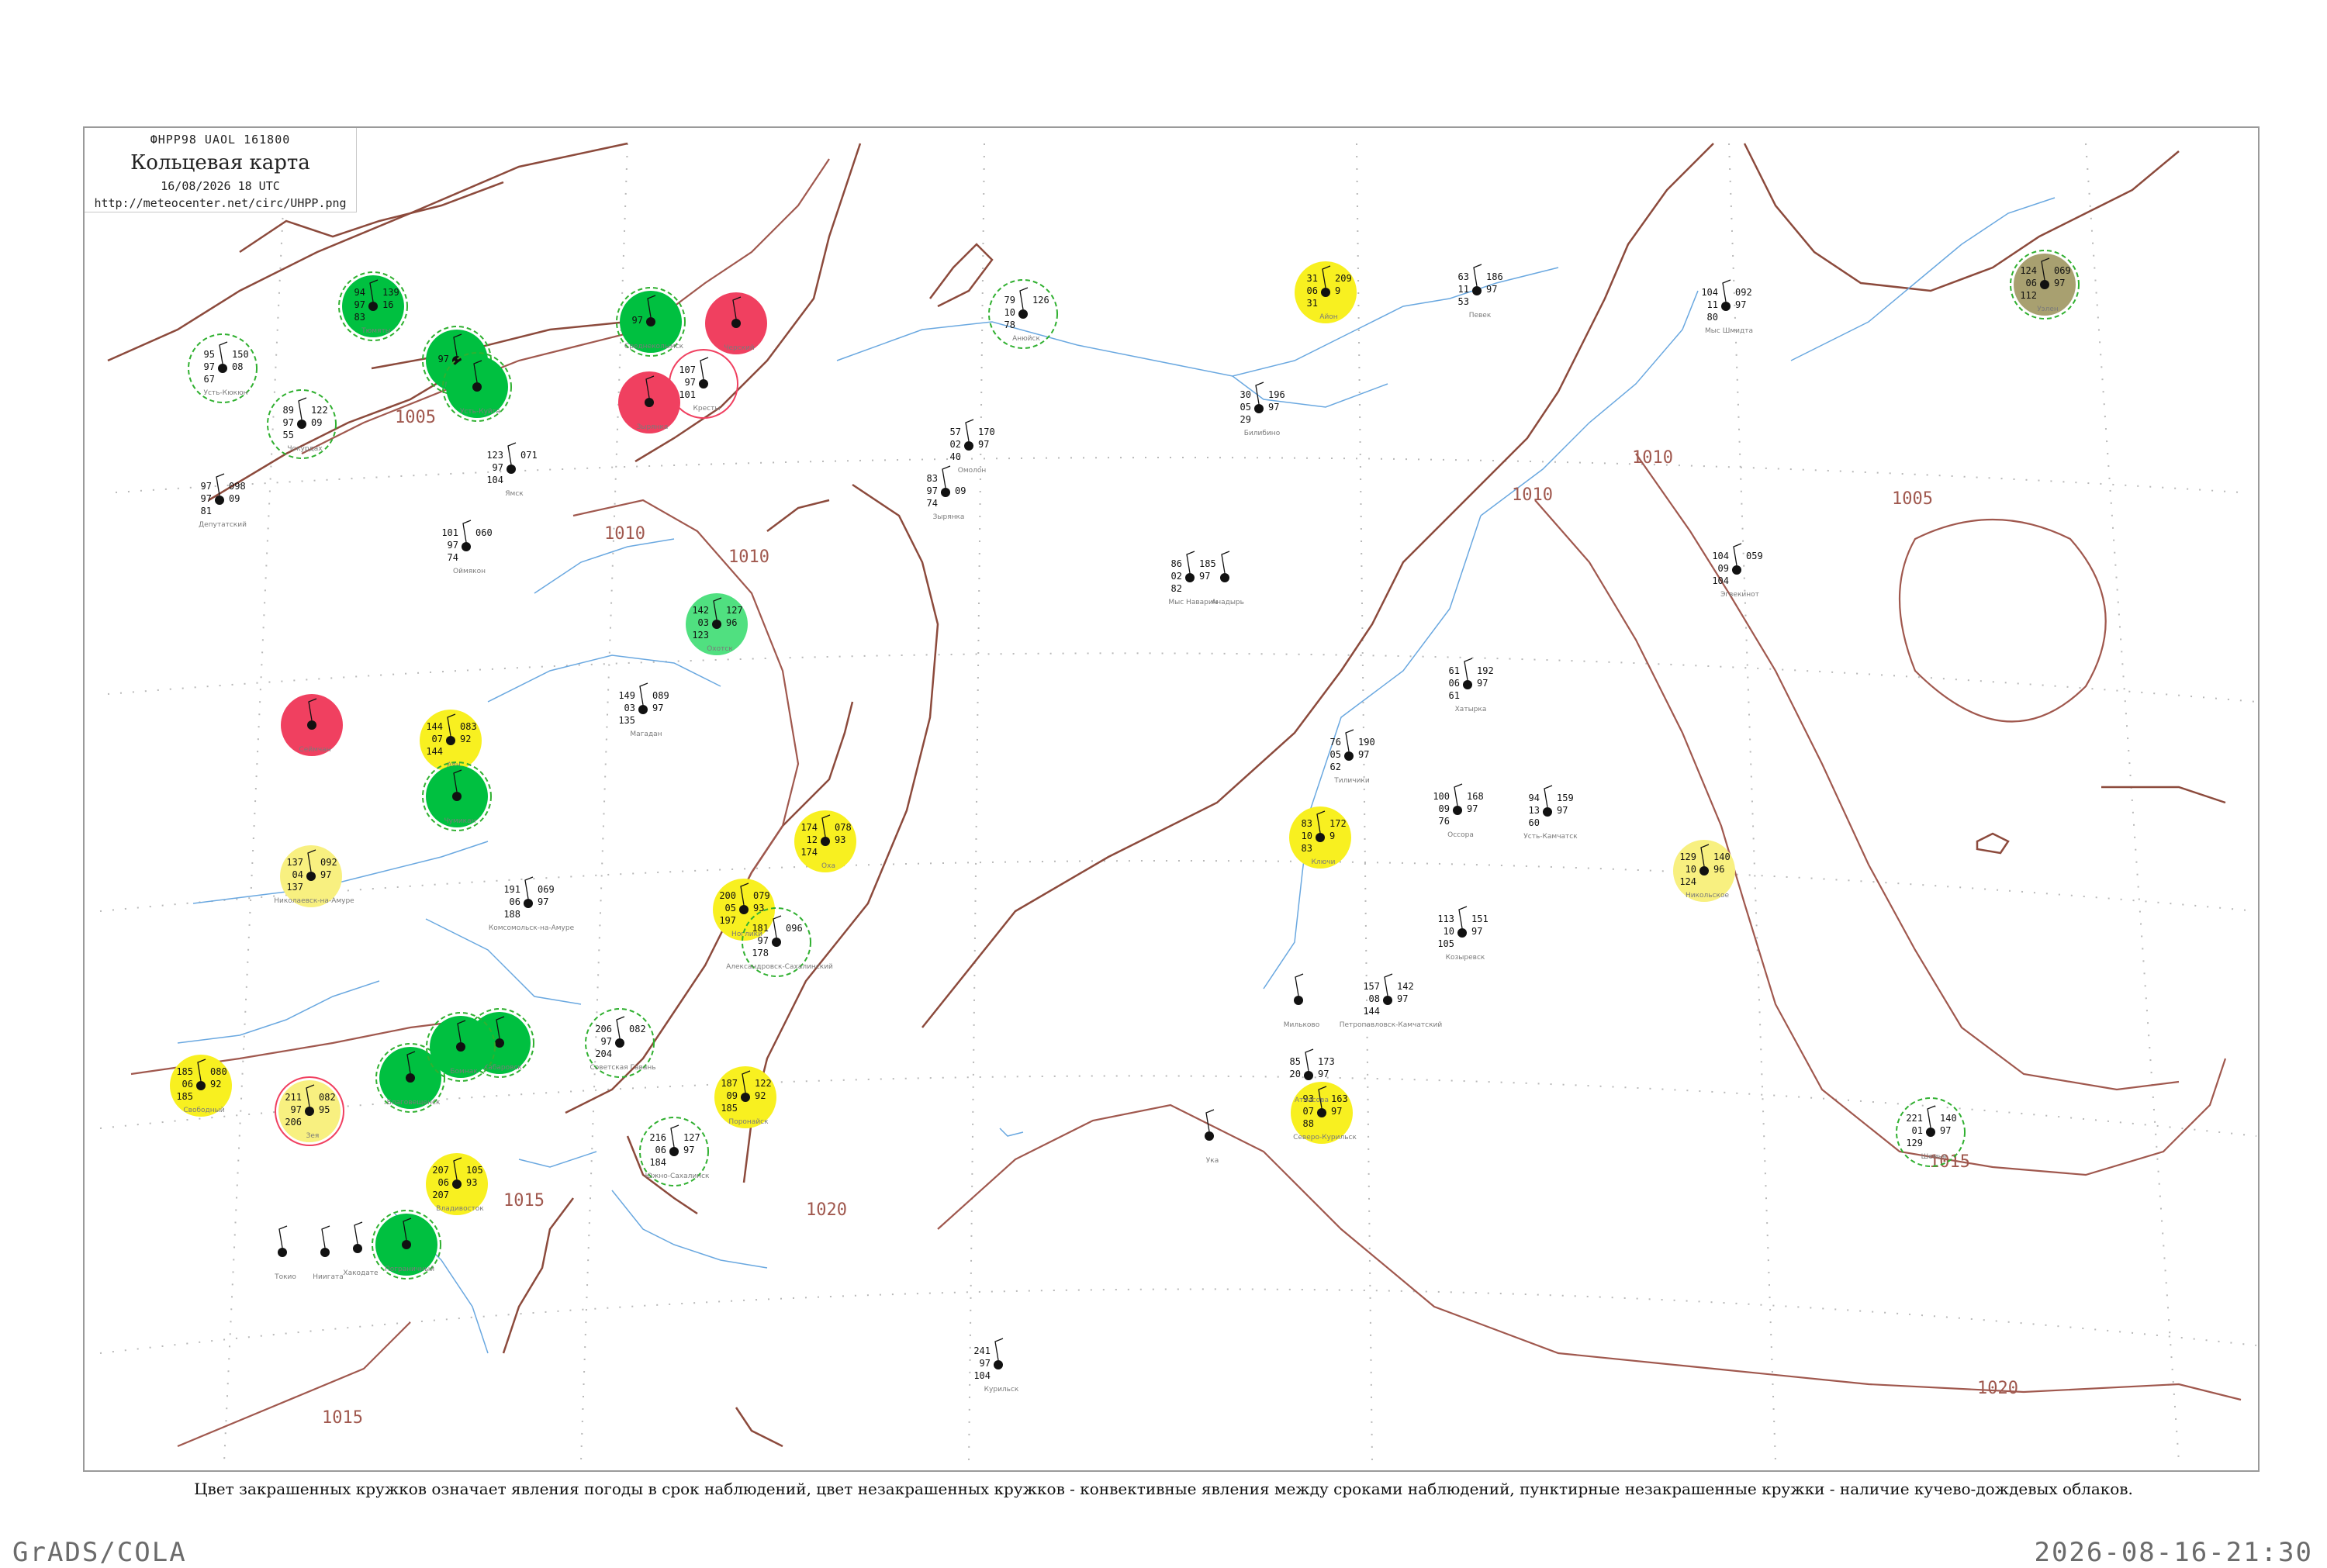 This screenshot has height=1568, width=2327. What do you see at coordinates (1352, 757) in the screenshot?
I see `station-plot: 7605 62 19097 Тиличики` at bounding box center [1352, 757].